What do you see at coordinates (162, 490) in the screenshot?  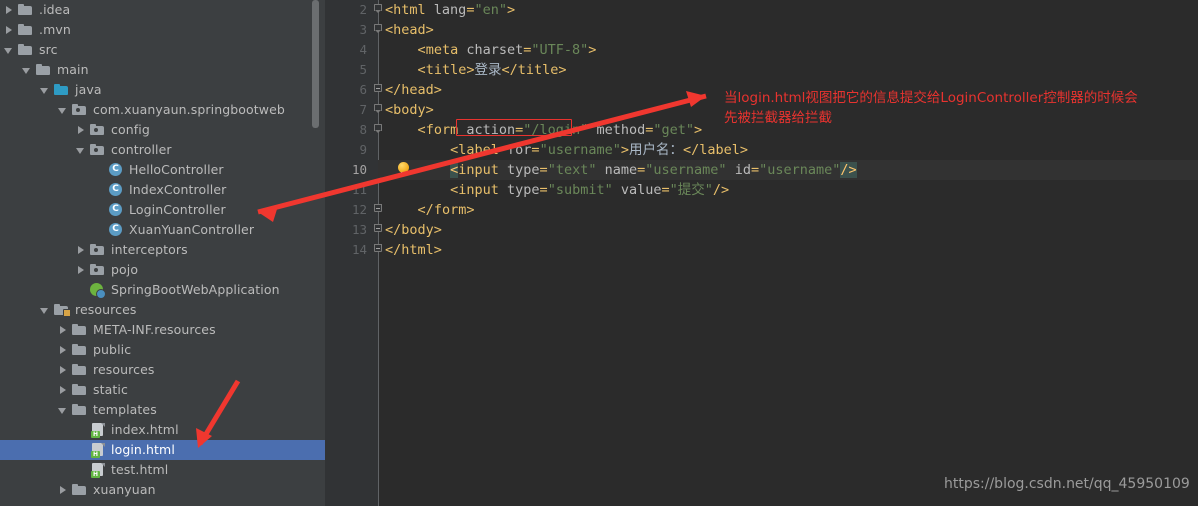 I see `tree-item-xuanyuan: xuanyuan` at bounding box center [162, 490].